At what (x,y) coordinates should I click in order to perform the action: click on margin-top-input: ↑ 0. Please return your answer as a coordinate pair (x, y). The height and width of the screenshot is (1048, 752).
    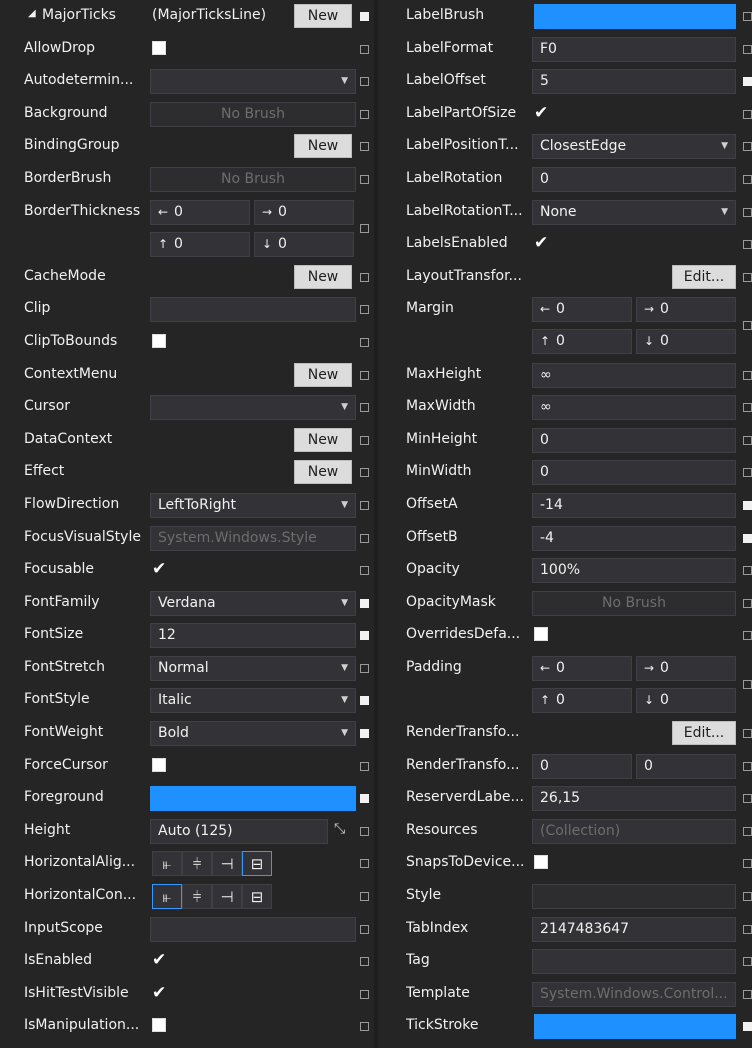
    Looking at the image, I should click on (582, 342).